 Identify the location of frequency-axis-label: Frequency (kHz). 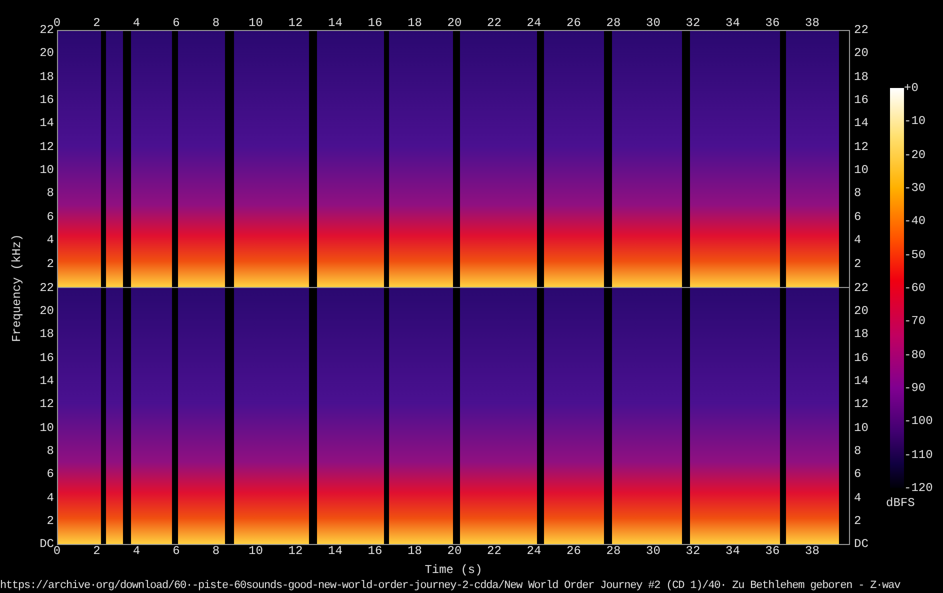
(17, 287).